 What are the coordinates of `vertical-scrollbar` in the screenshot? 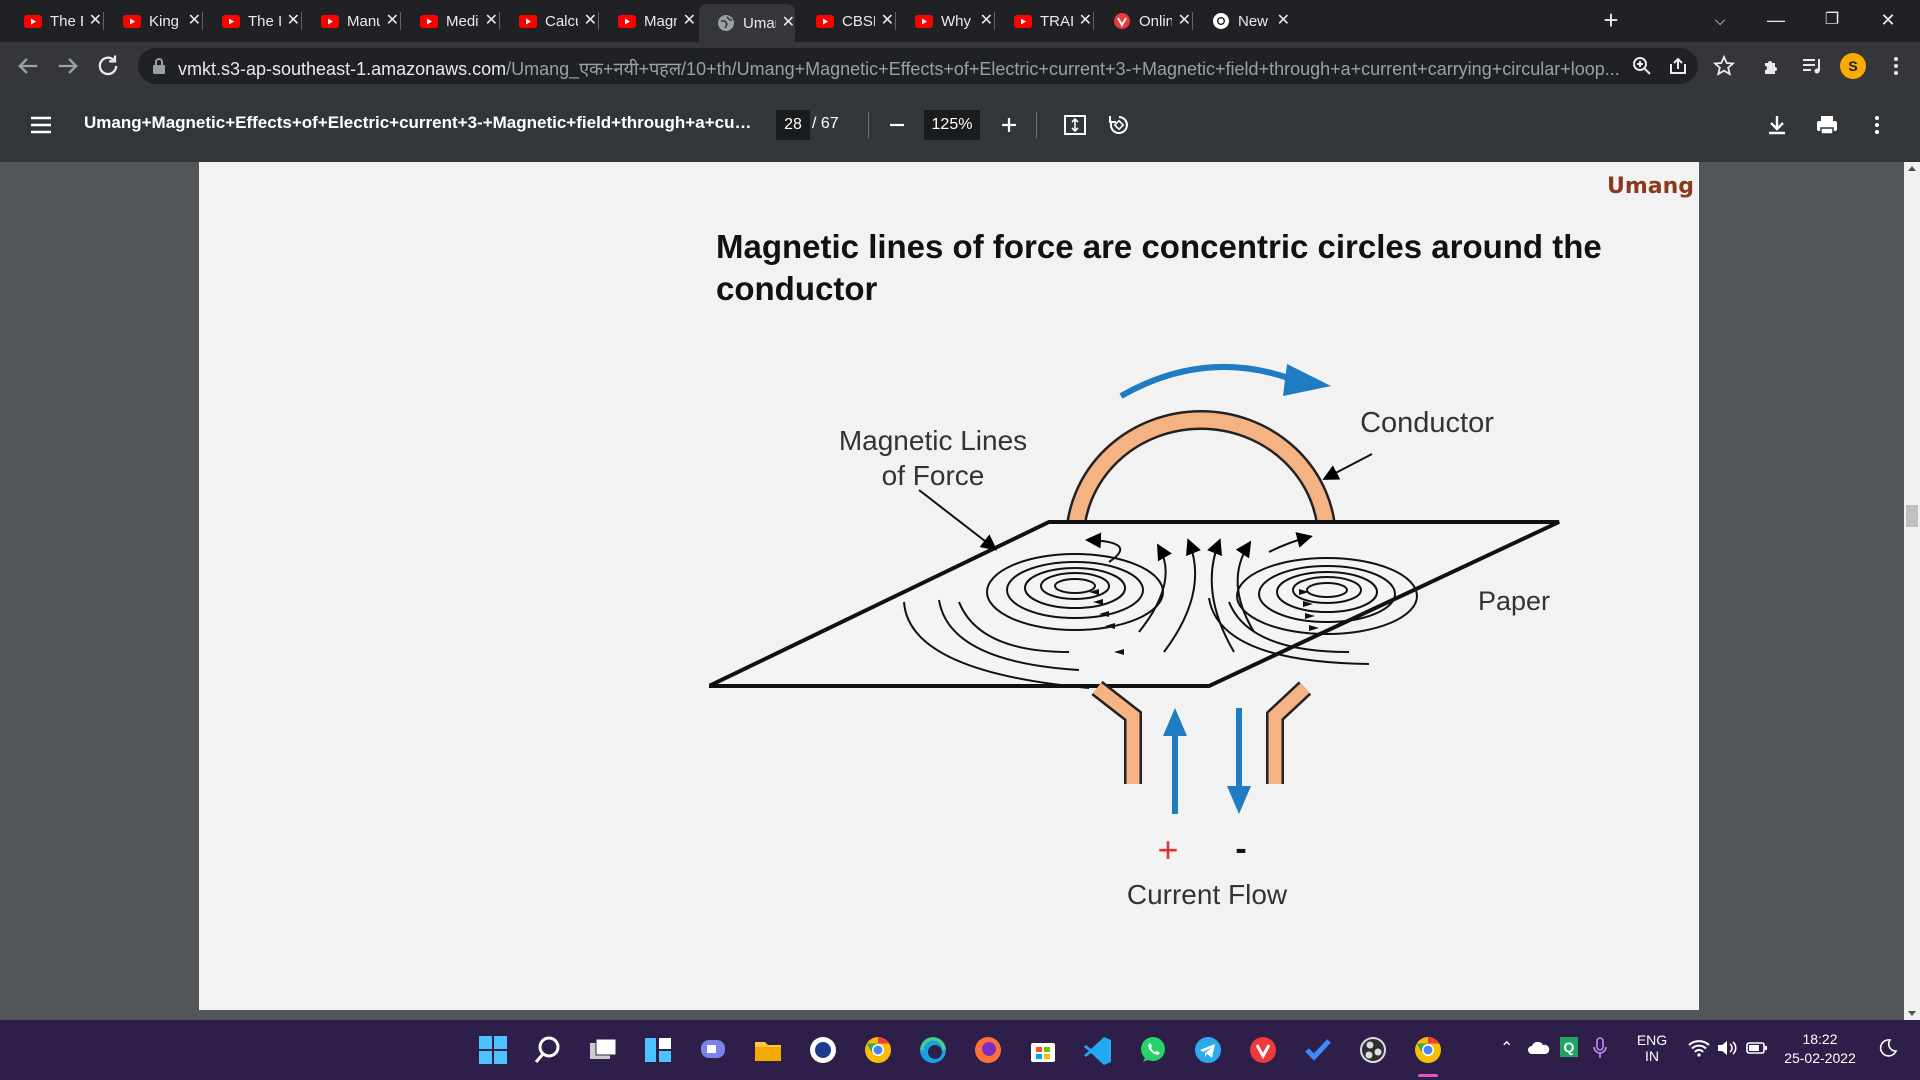 It's located at (1912, 591).